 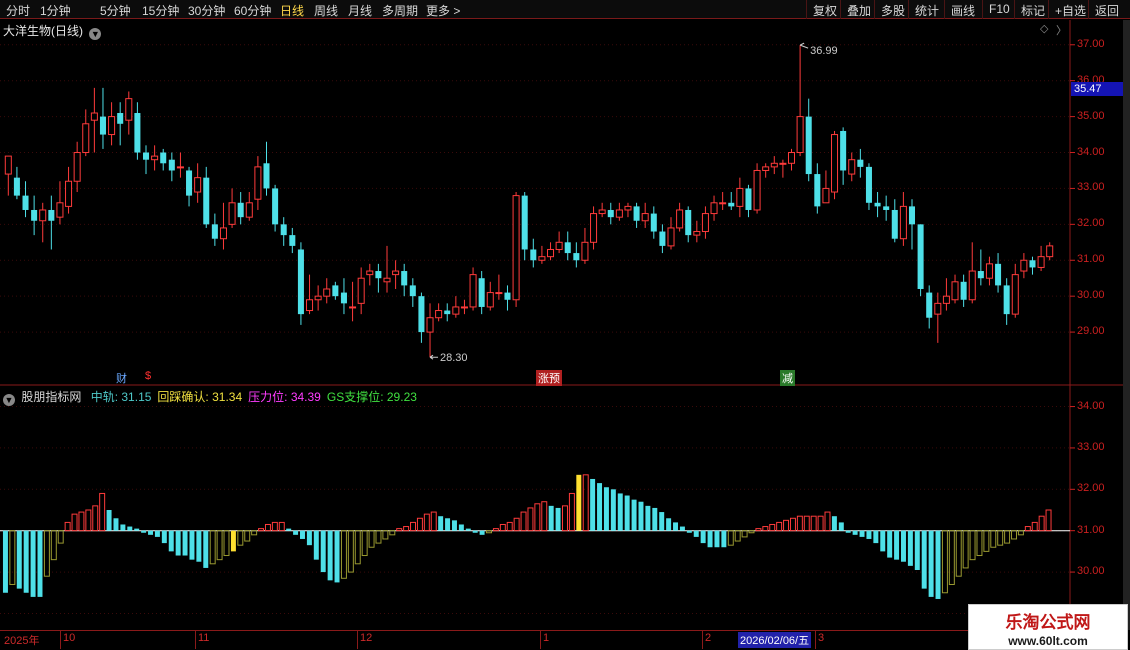 I want to click on period-tab-0: 分时, so click(x=18, y=10).